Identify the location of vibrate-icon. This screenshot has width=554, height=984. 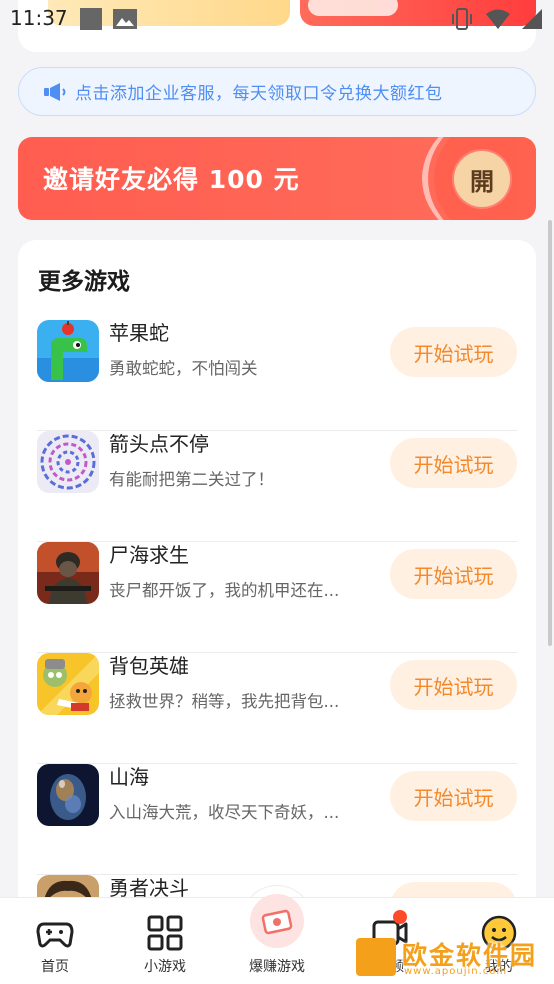
(462, 19).